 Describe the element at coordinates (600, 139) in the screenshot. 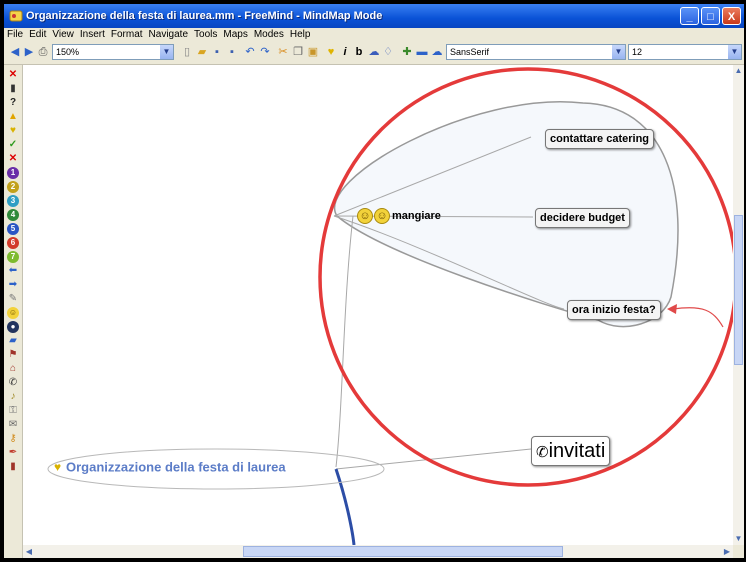

I see `node-contattare-catering: contattare catering` at that location.